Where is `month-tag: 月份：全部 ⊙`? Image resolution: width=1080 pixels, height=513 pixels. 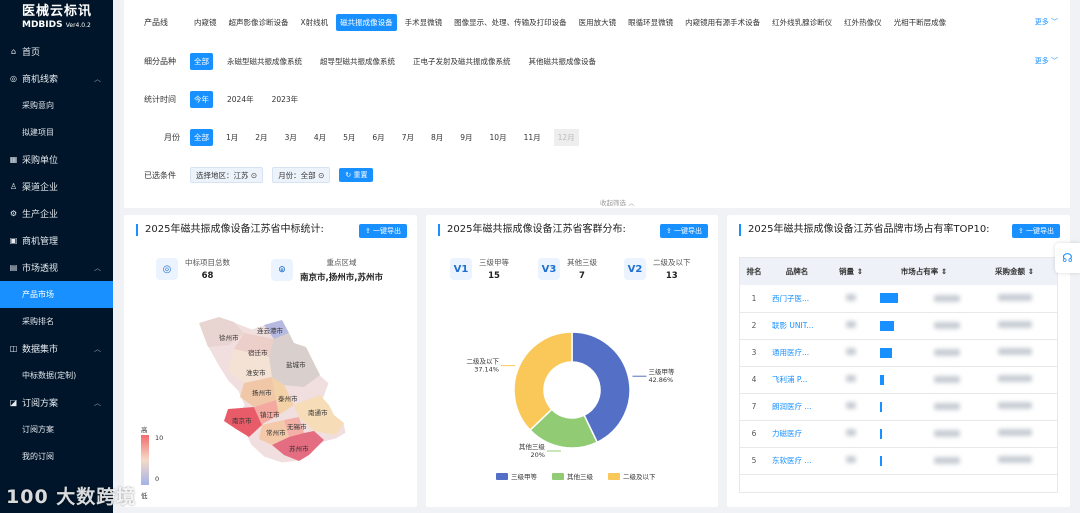
month-tag: 月份：全部 ⊙ is located at coordinates (301, 175).